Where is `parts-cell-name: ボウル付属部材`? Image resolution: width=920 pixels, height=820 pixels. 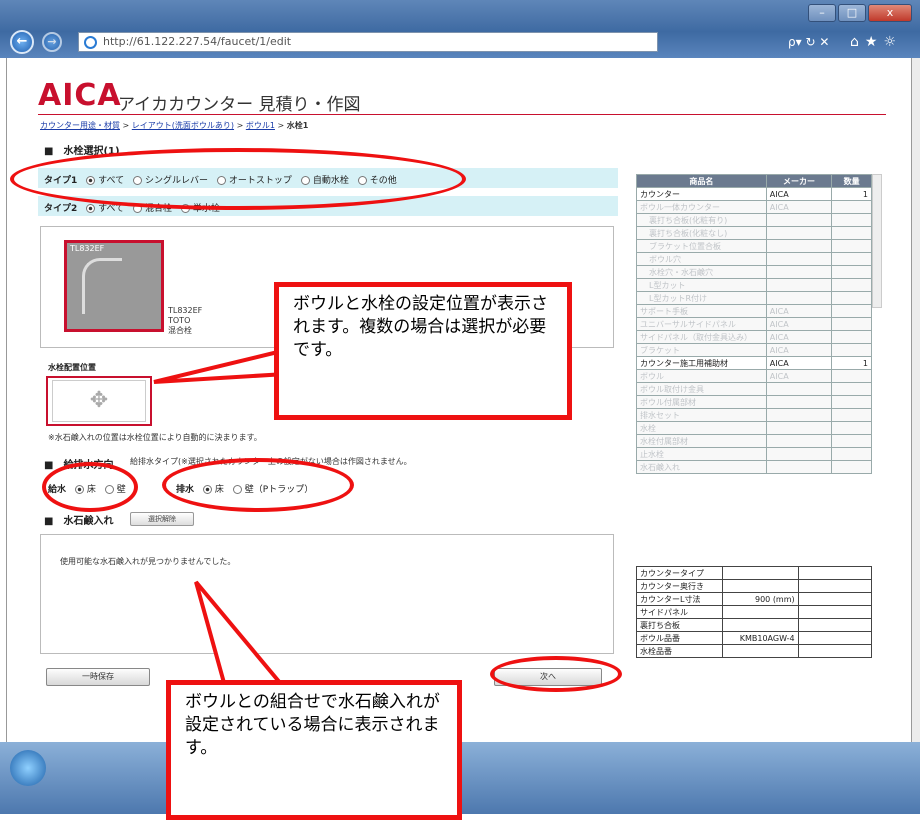
parts-cell-name: ボウル付属部材 is located at coordinates (701, 402).